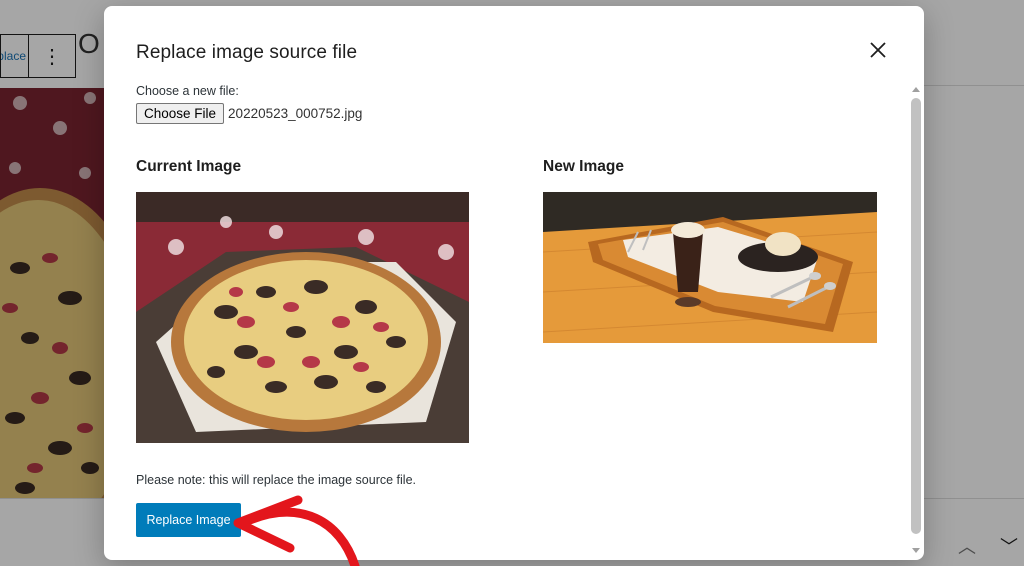  I want to click on scroll-up-icon, so click(916, 88).